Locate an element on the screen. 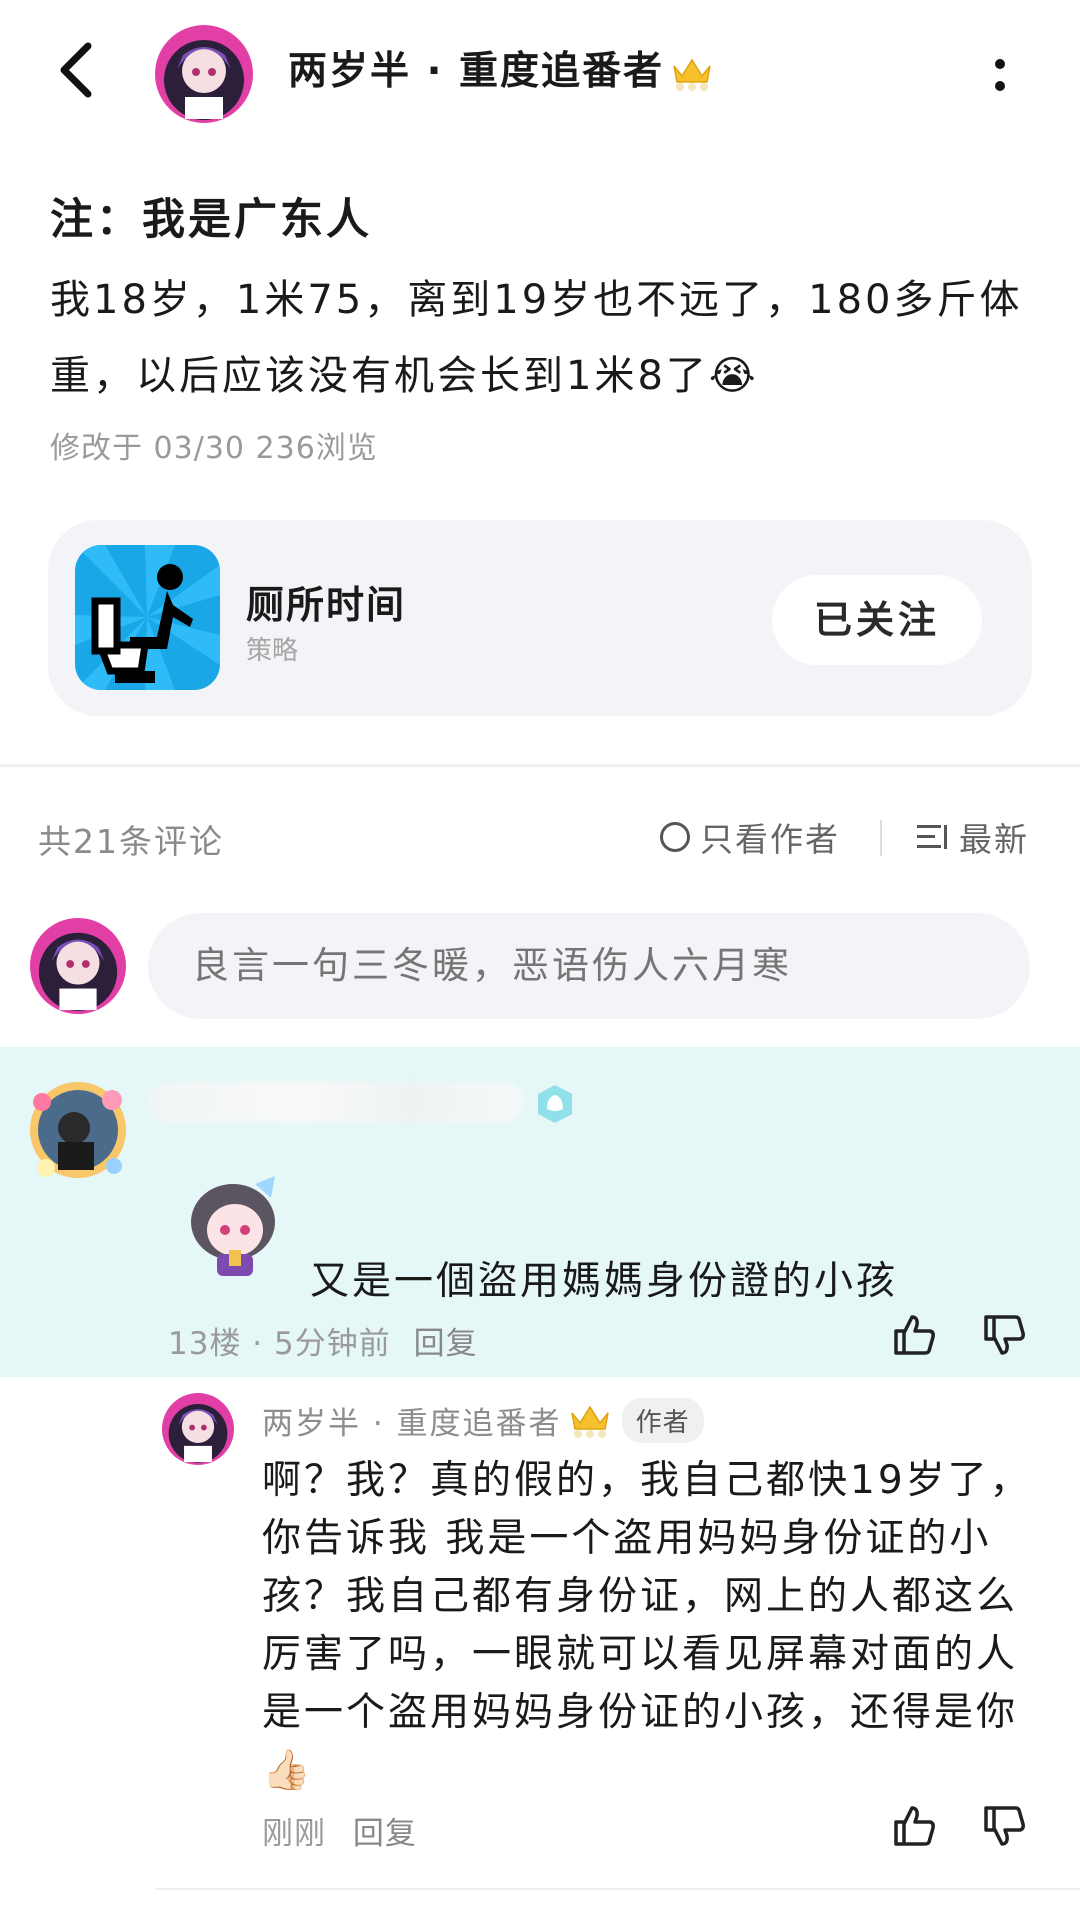 The width and height of the screenshot is (1080, 1906). separator is located at coordinates (881, 838).